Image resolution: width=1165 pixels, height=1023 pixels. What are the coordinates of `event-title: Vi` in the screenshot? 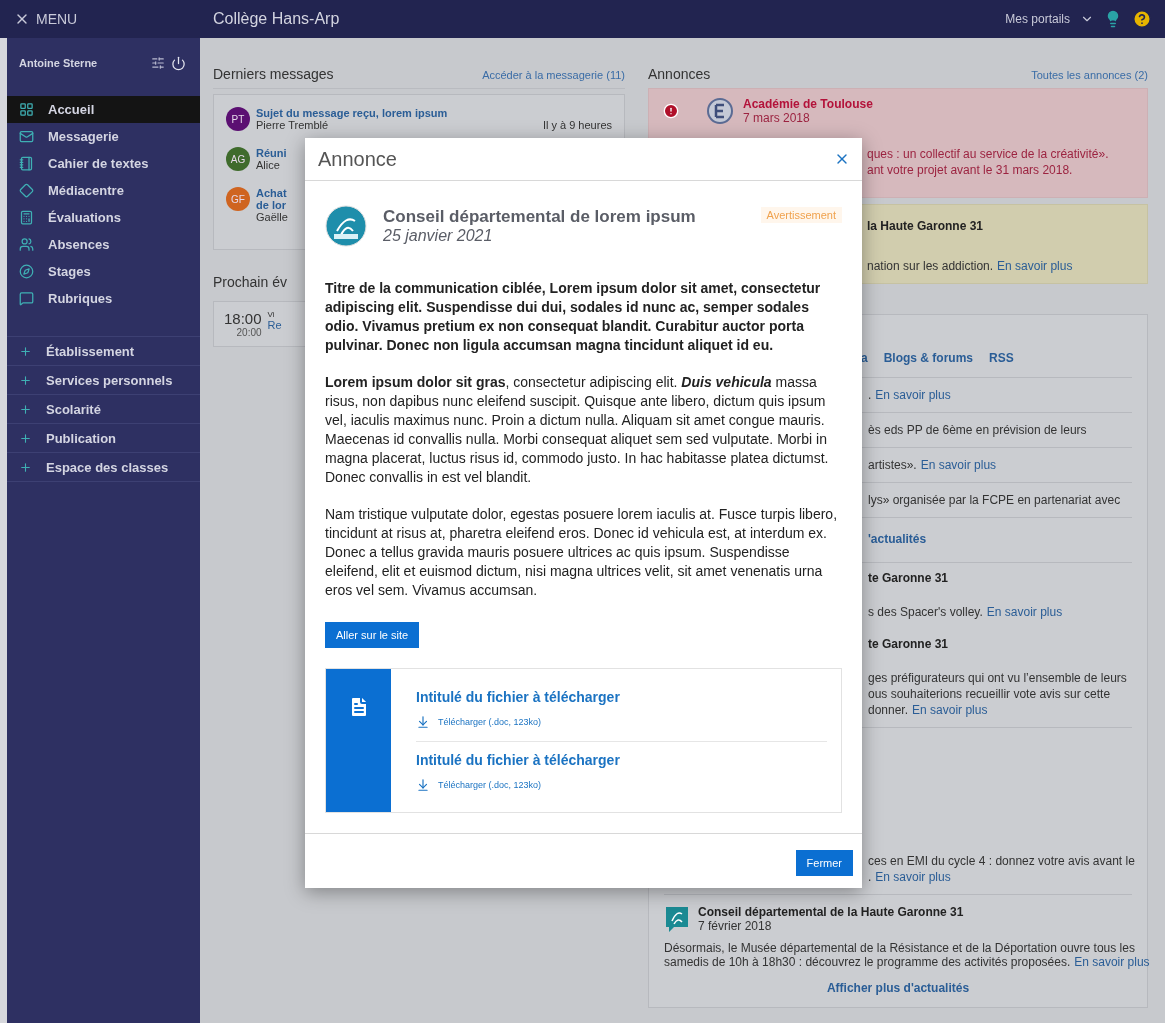 It's located at (271, 314).